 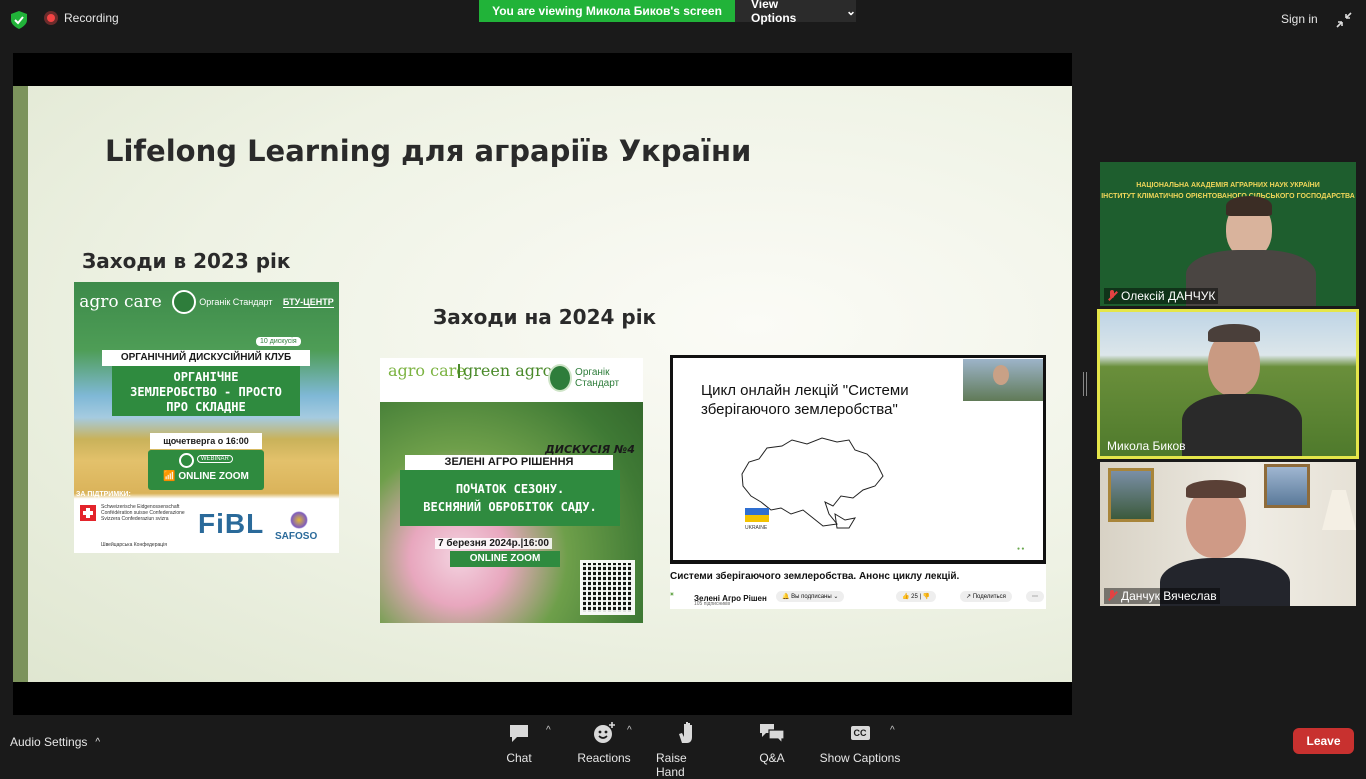 What do you see at coordinates (186, 261) in the screenshot?
I see `heading-2023: Заходи в 2023 рік` at bounding box center [186, 261].